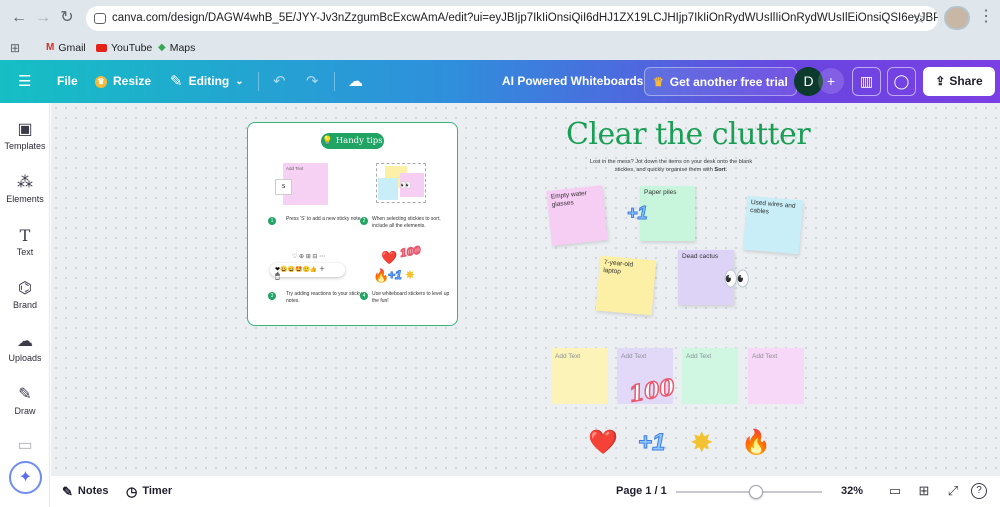  I want to click on redo-icon: ↷, so click(312, 81).